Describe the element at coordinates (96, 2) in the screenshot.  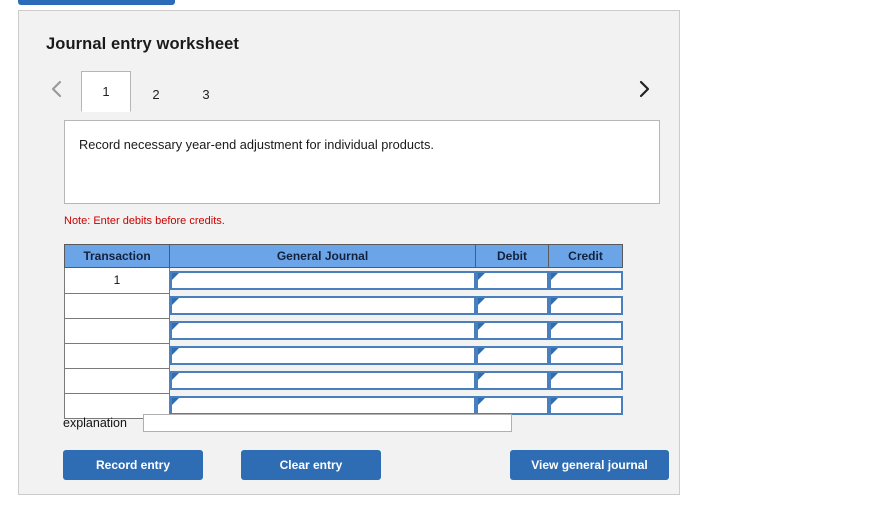
I see `top-blue-bar` at that location.